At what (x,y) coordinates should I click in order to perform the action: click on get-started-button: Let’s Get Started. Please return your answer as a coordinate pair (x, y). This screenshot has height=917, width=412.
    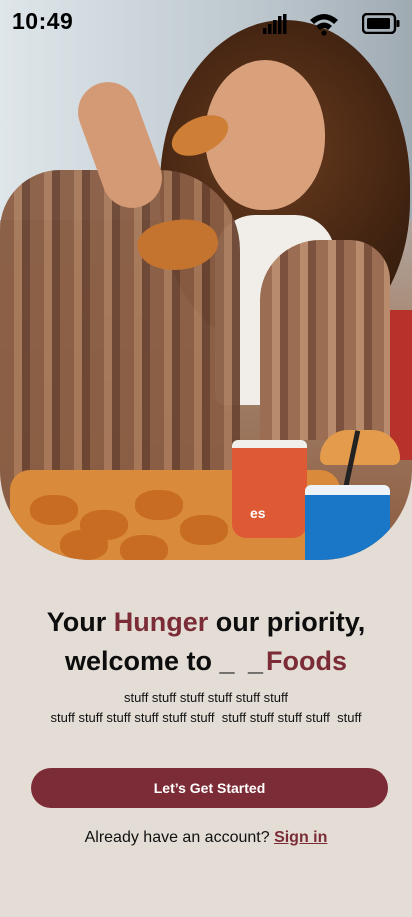
    Looking at the image, I should click on (209, 788).